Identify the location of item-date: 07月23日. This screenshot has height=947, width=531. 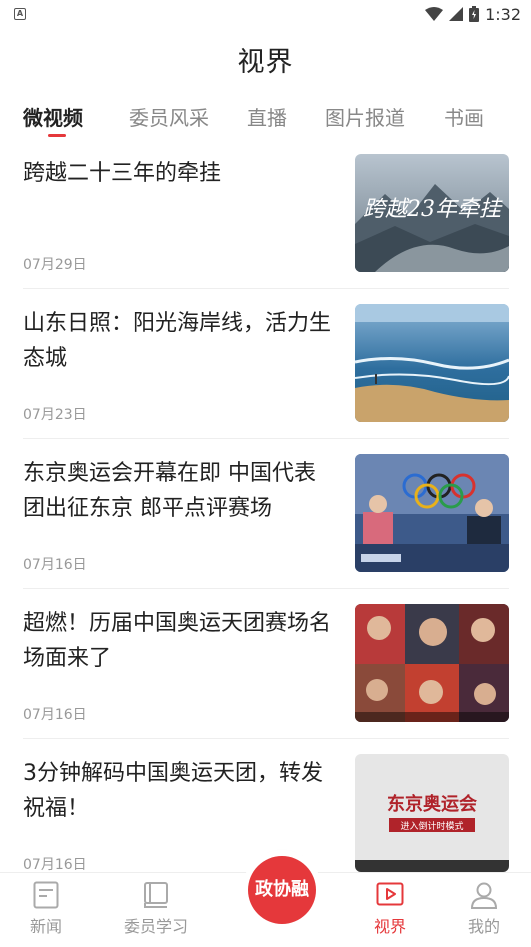
(55, 415).